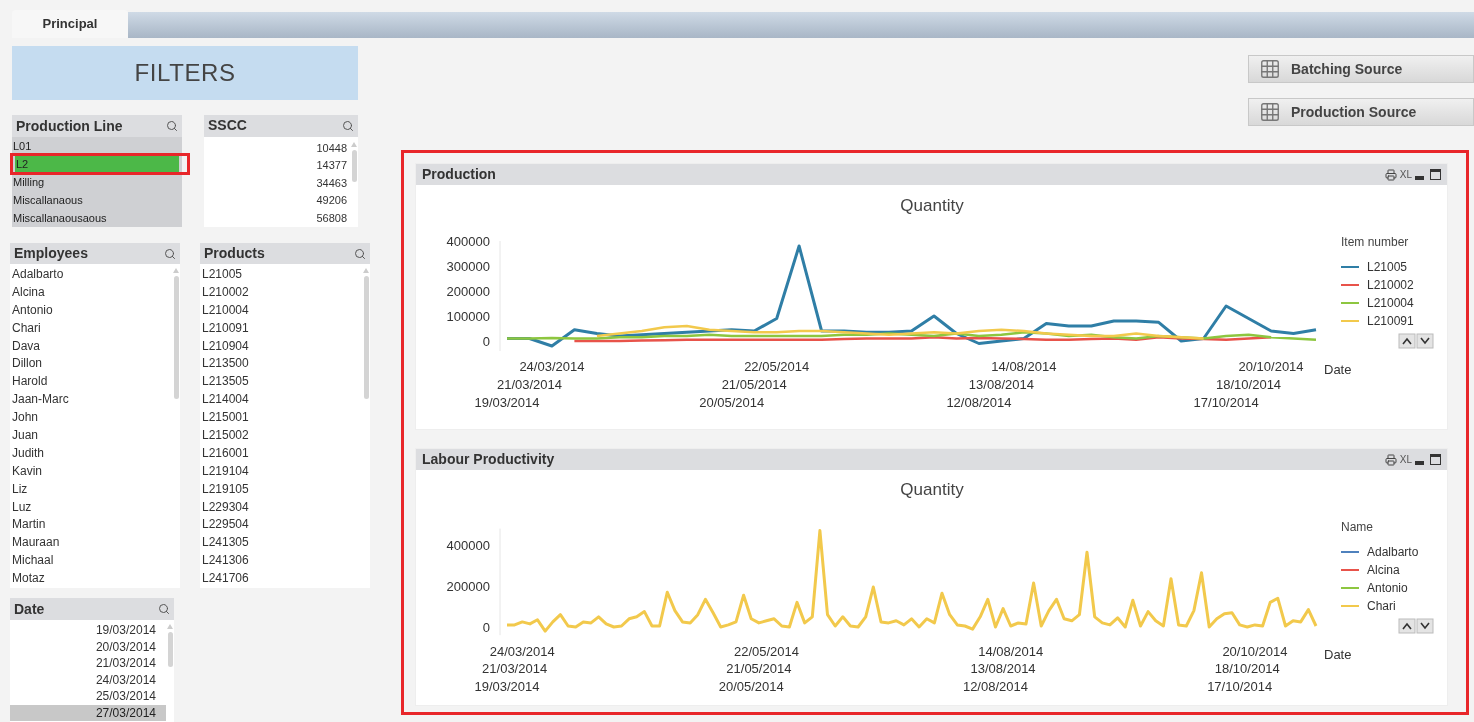 The image size is (1474, 722). I want to click on list-item: L229304, so click(281, 507).